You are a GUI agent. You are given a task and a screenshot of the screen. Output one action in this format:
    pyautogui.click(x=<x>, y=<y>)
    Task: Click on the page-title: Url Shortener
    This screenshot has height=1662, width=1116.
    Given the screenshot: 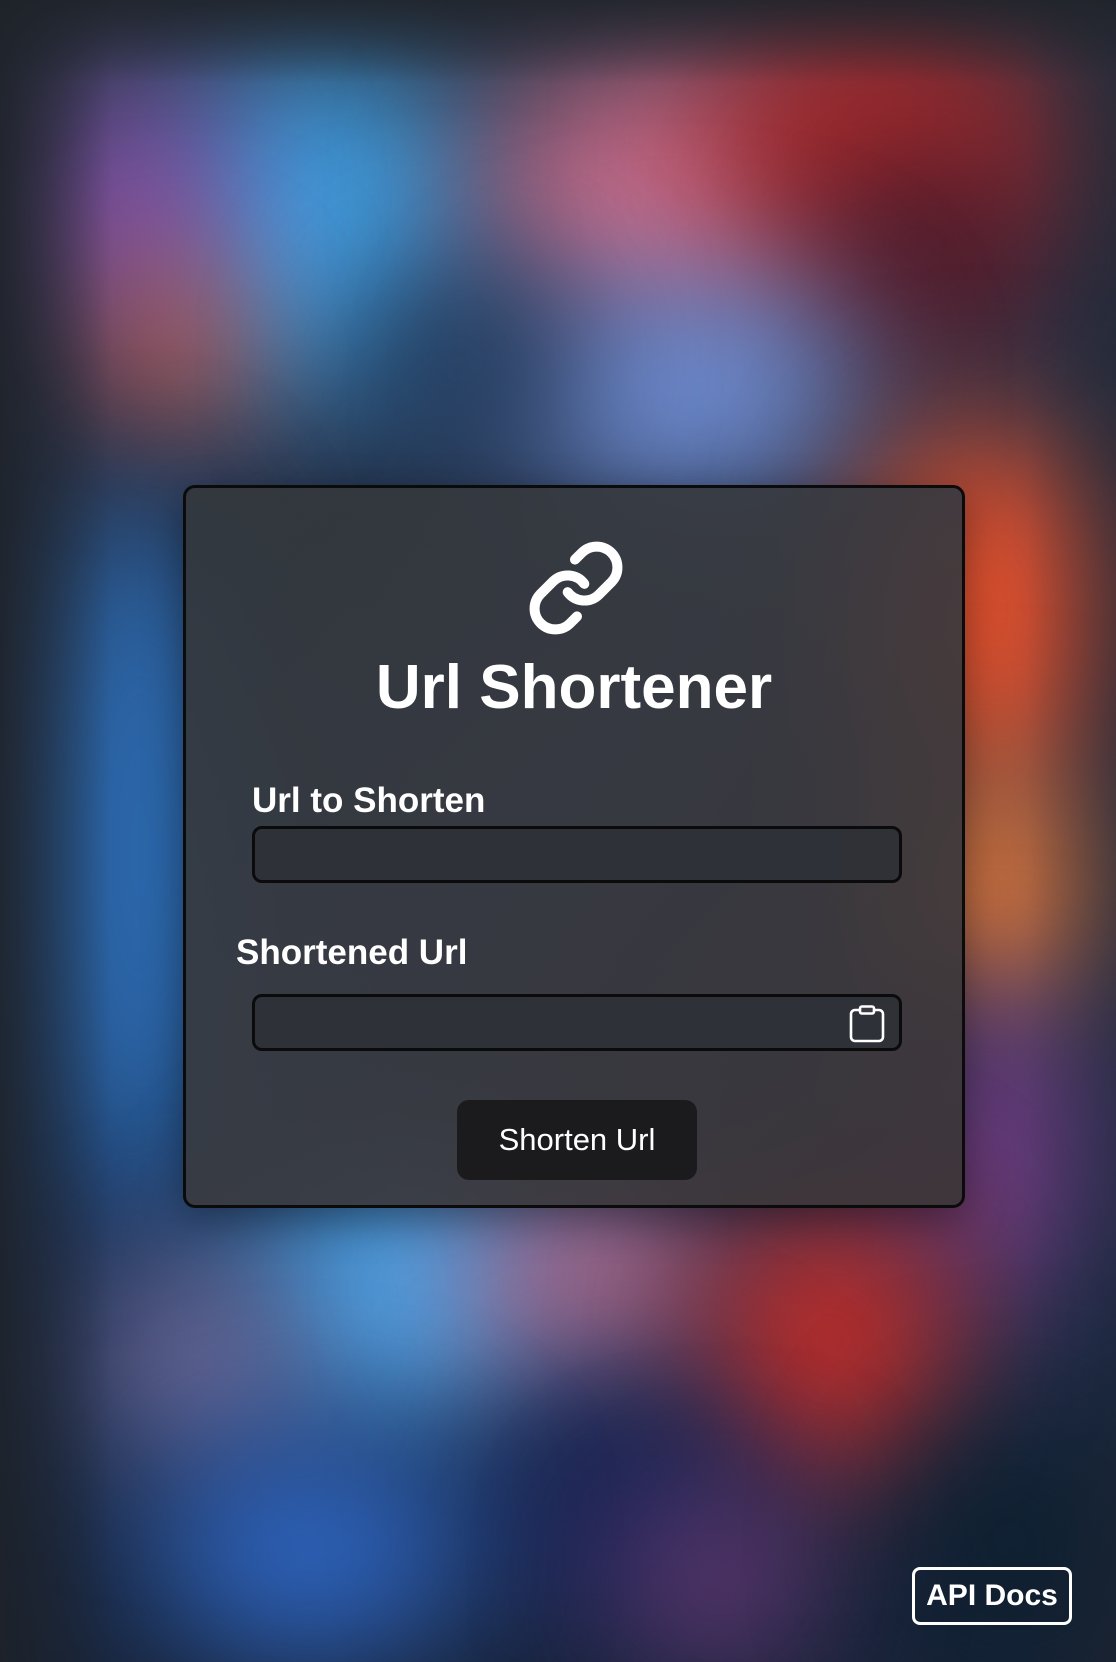 What is the action you would take?
    pyautogui.click(x=574, y=687)
    